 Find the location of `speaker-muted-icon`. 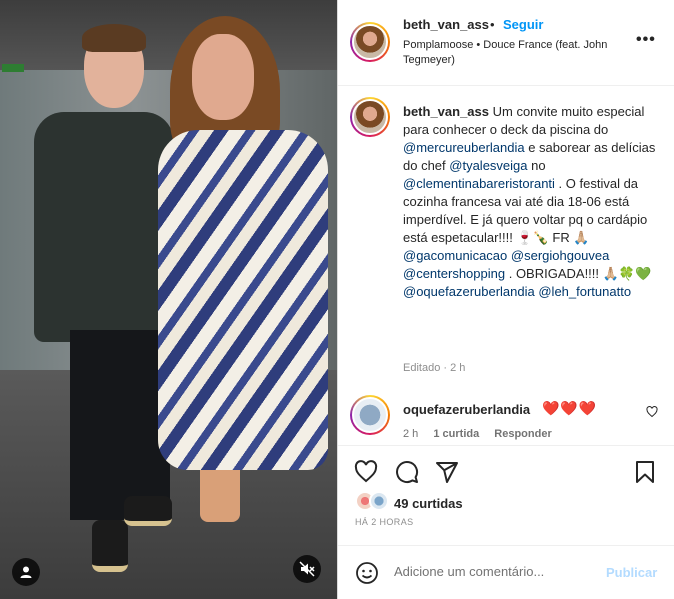

speaker-muted-icon is located at coordinates (307, 569).